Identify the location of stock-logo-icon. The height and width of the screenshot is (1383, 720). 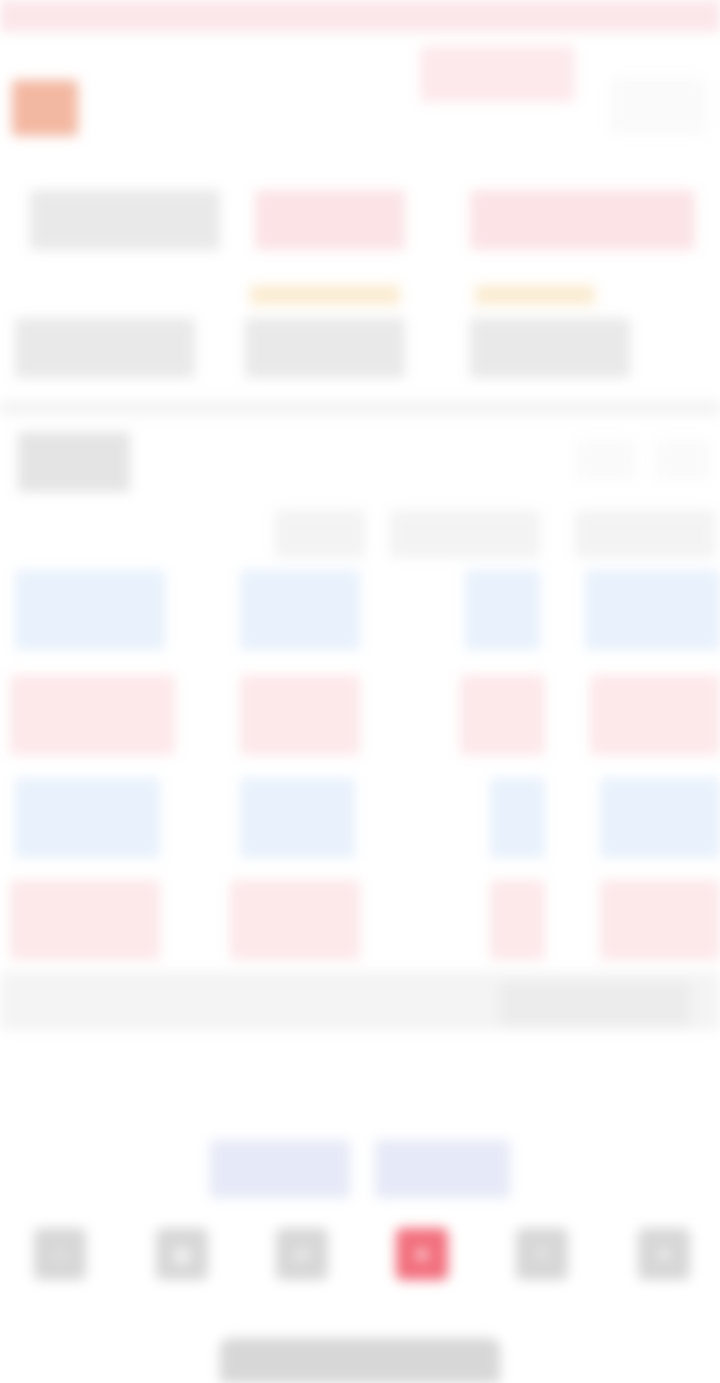
(45, 108).